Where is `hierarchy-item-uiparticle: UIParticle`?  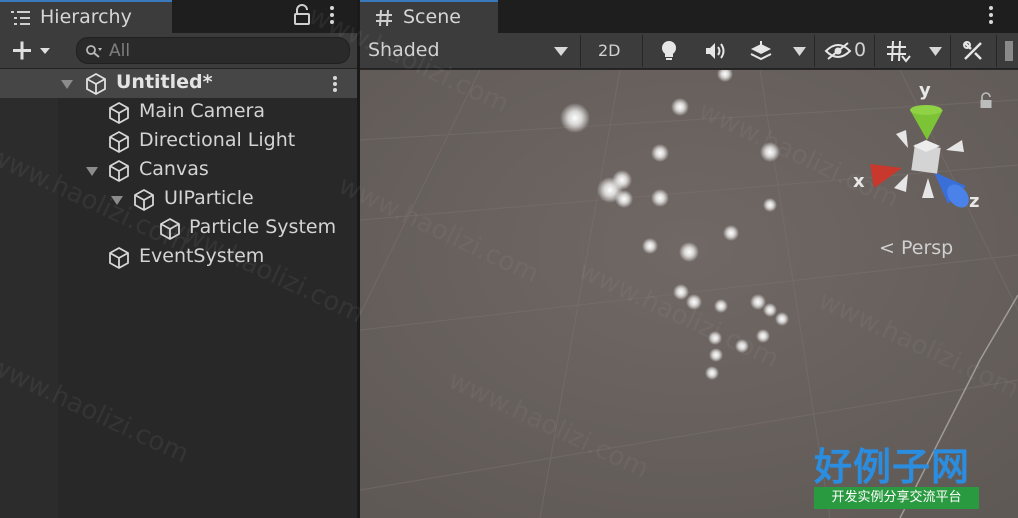
hierarchy-item-uiparticle: UIParticle is located at coordinates (178, 199).